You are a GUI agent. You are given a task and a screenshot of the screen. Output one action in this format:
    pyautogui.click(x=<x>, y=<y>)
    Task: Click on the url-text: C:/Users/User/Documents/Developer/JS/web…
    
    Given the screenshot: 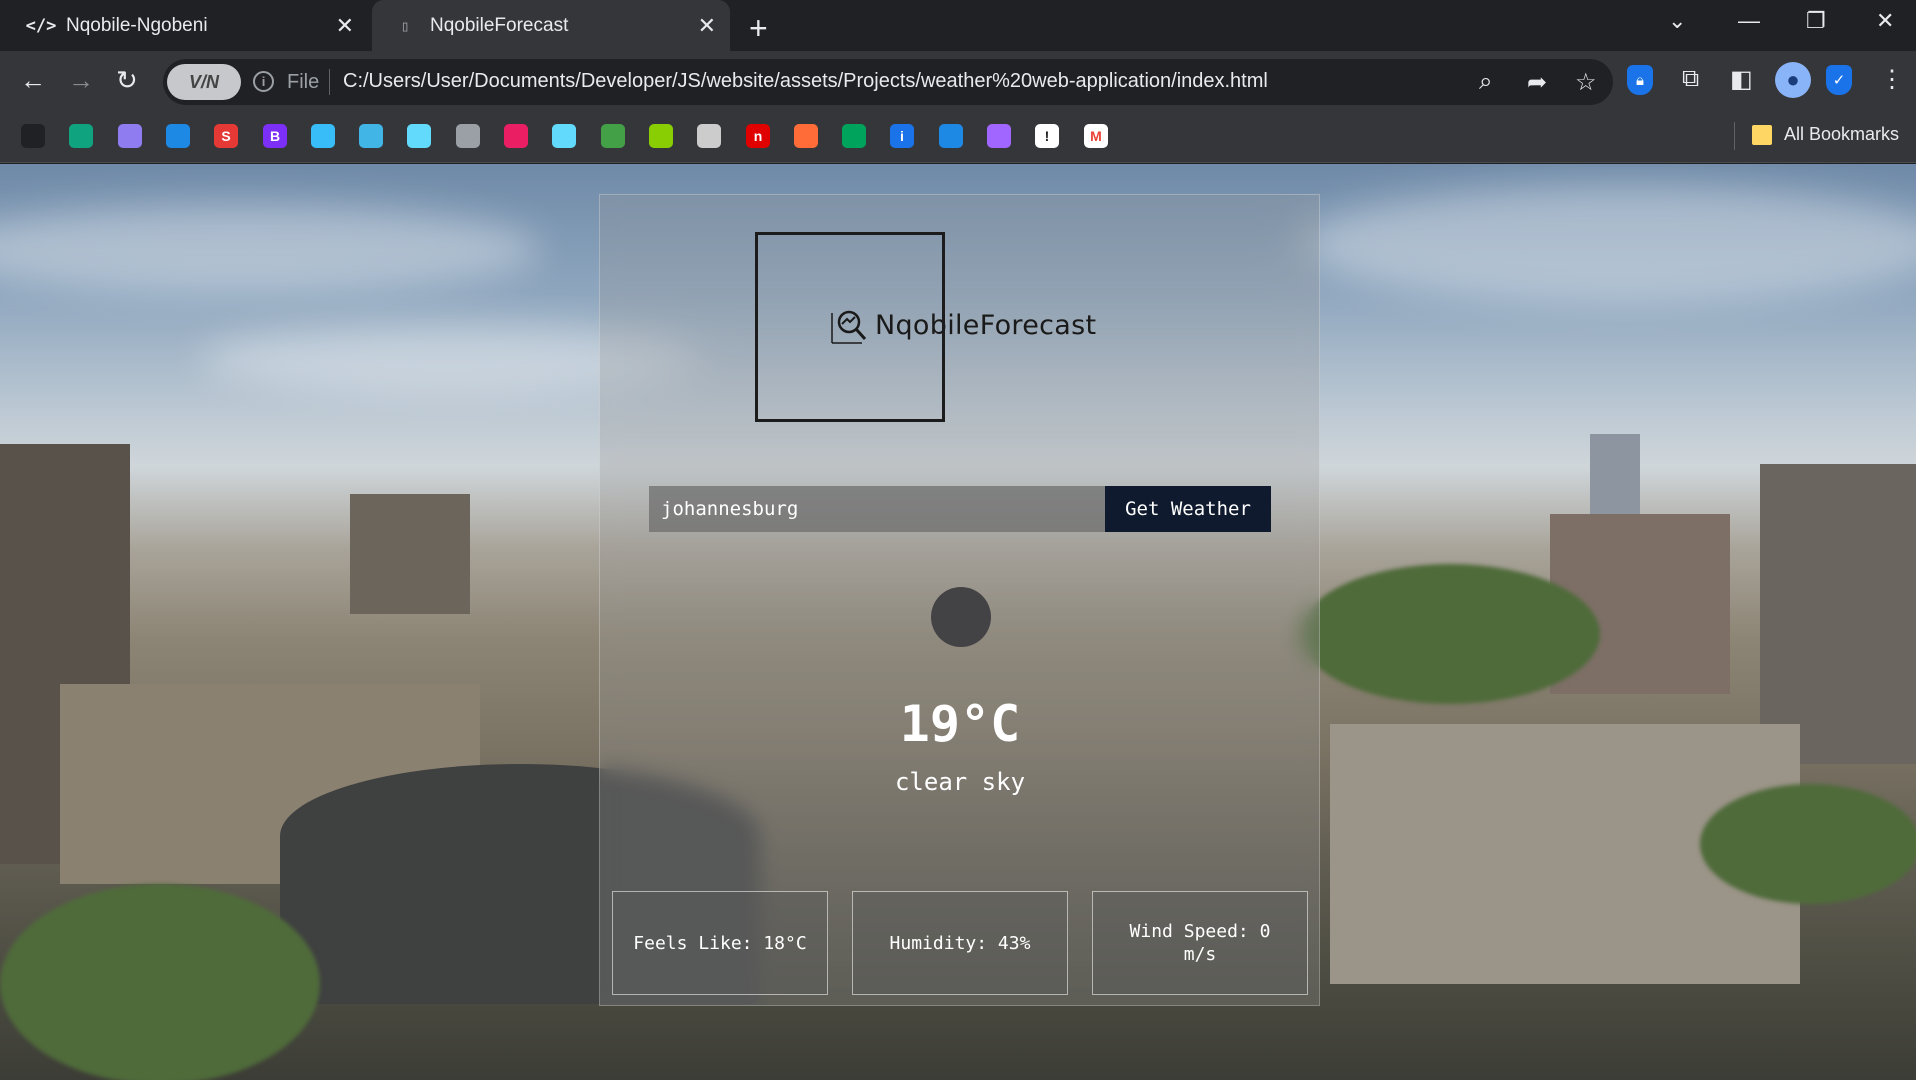 What is the action you would take?
    pyautogui.click(x=805, y=81)
    